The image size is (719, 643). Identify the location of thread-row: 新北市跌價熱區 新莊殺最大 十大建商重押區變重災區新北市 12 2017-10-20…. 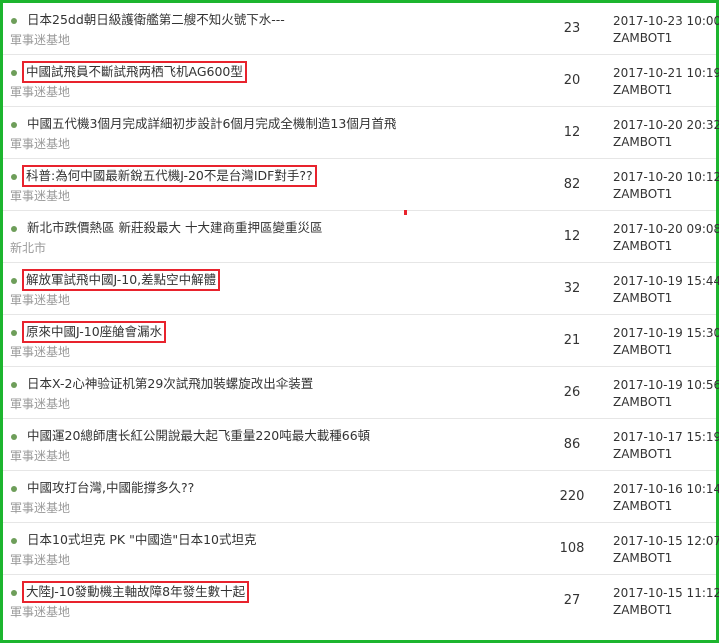
(361, 237).